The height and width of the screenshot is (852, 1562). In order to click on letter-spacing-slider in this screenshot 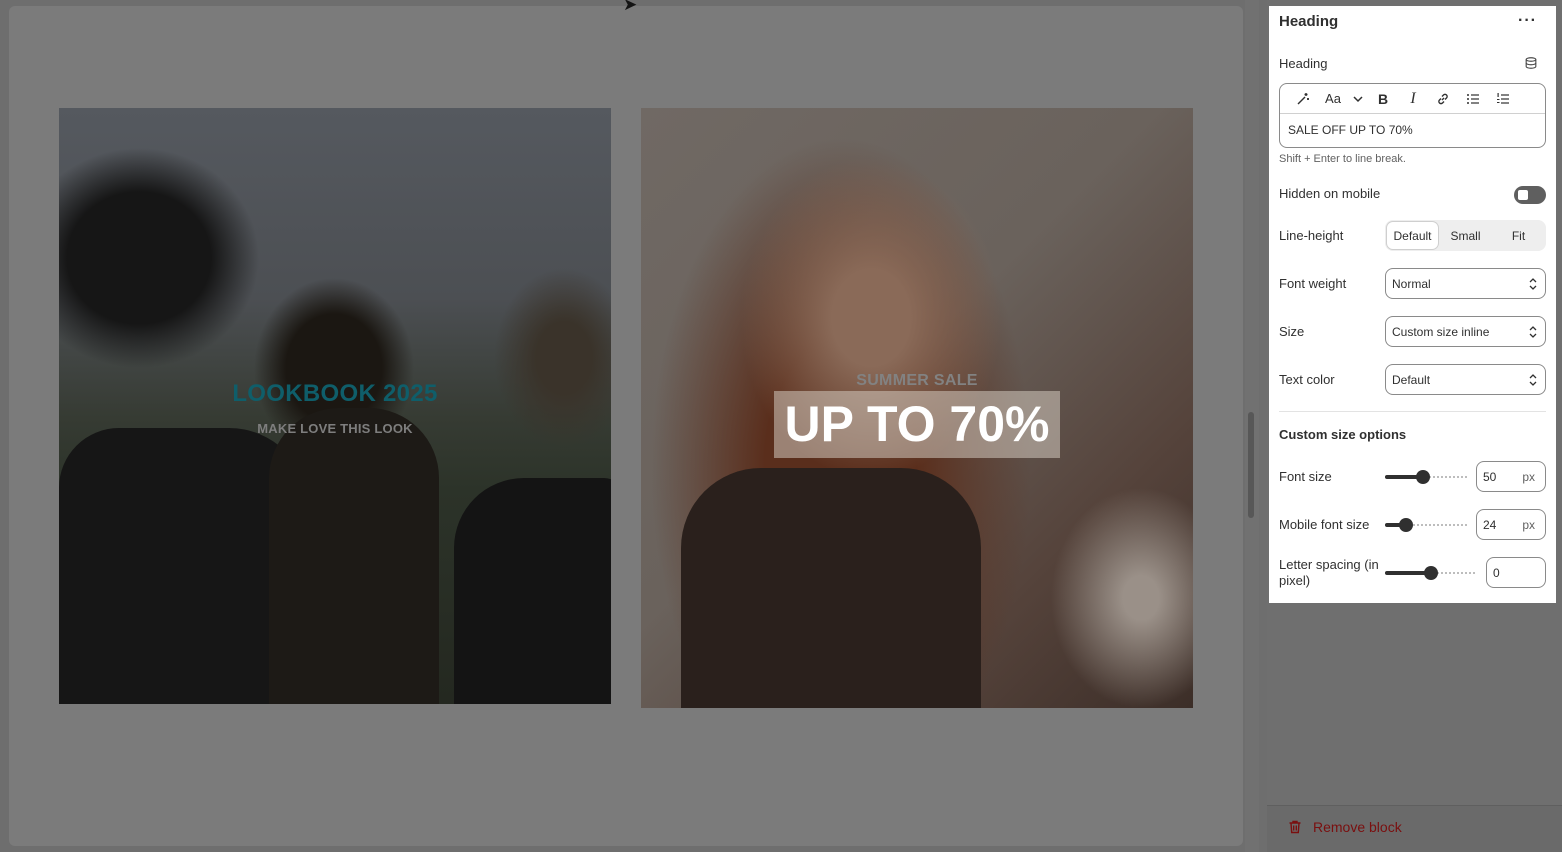, I will do `click(1431, 573)`.